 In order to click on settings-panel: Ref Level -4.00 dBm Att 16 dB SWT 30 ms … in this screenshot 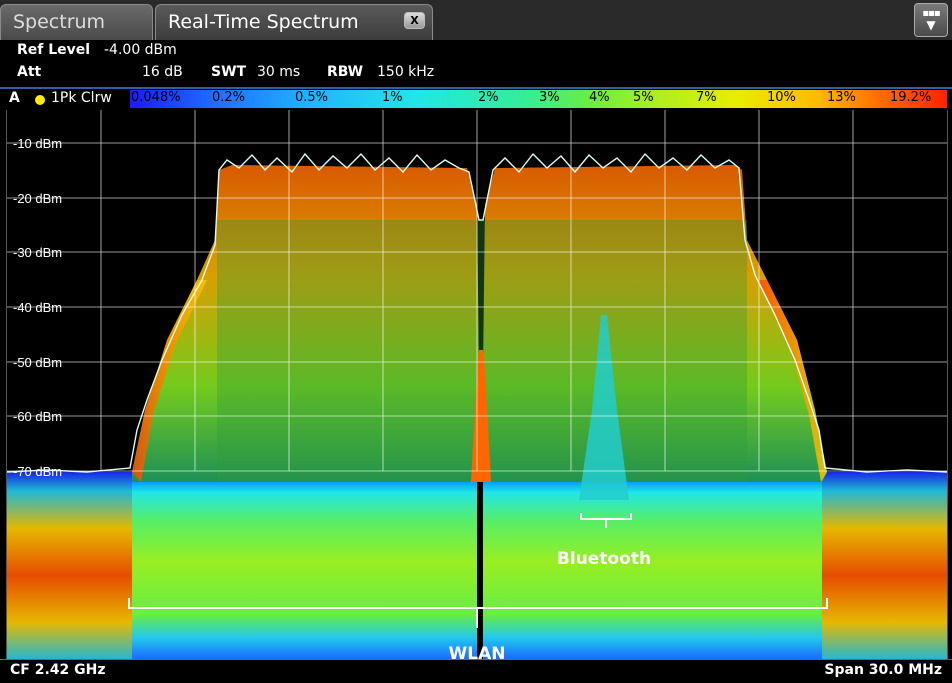, I will do `click(476, 63)`.